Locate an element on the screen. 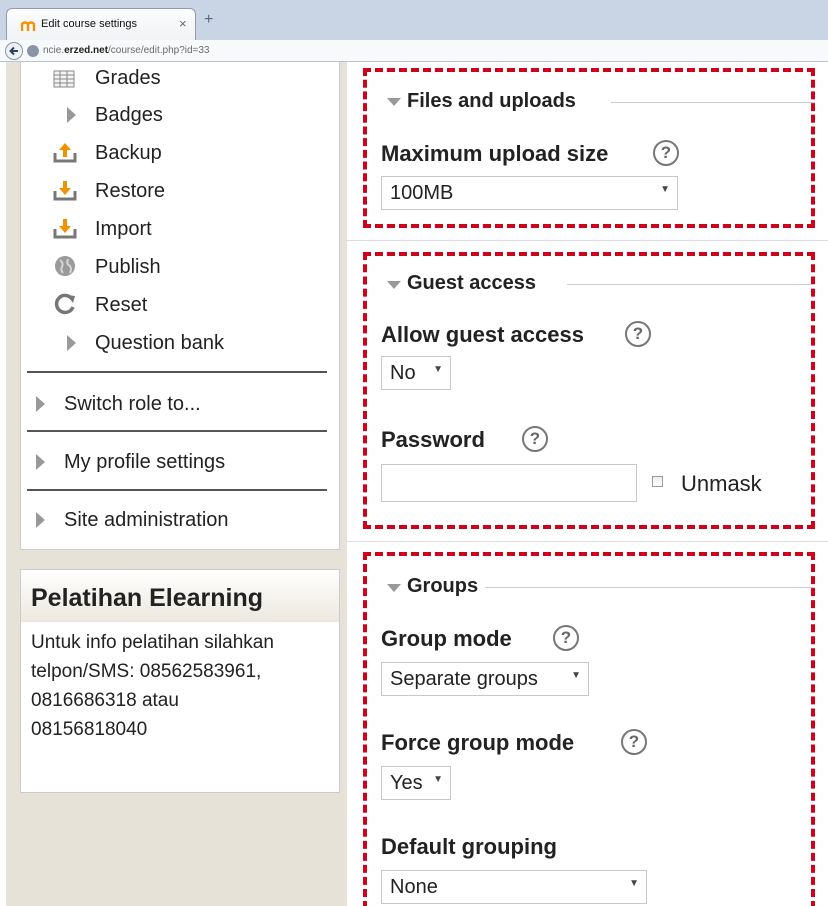  label-group-mode: Group mode is located at coordinates (446, 638).